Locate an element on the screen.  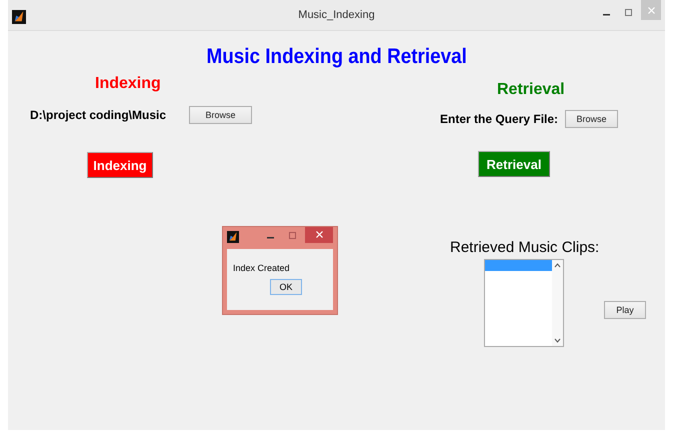
retrieval-button: Retrieval is located at coordinates (514, 164).